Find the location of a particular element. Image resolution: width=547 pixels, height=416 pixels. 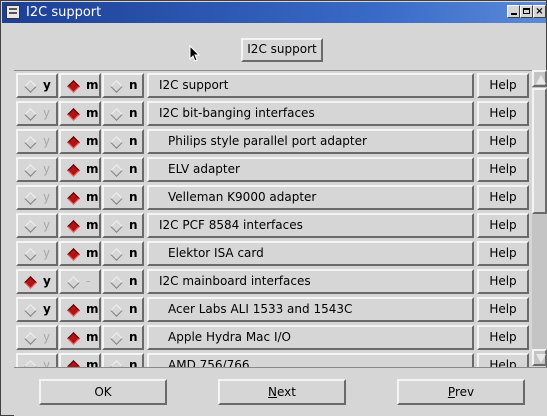

radio-m-label: m is located at coordinates (92, 362).